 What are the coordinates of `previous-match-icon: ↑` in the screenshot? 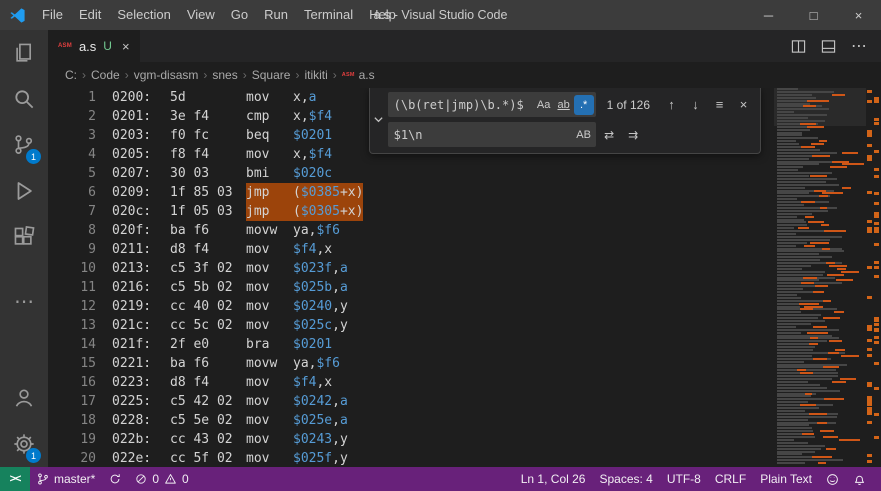 It's located at (671, 104).